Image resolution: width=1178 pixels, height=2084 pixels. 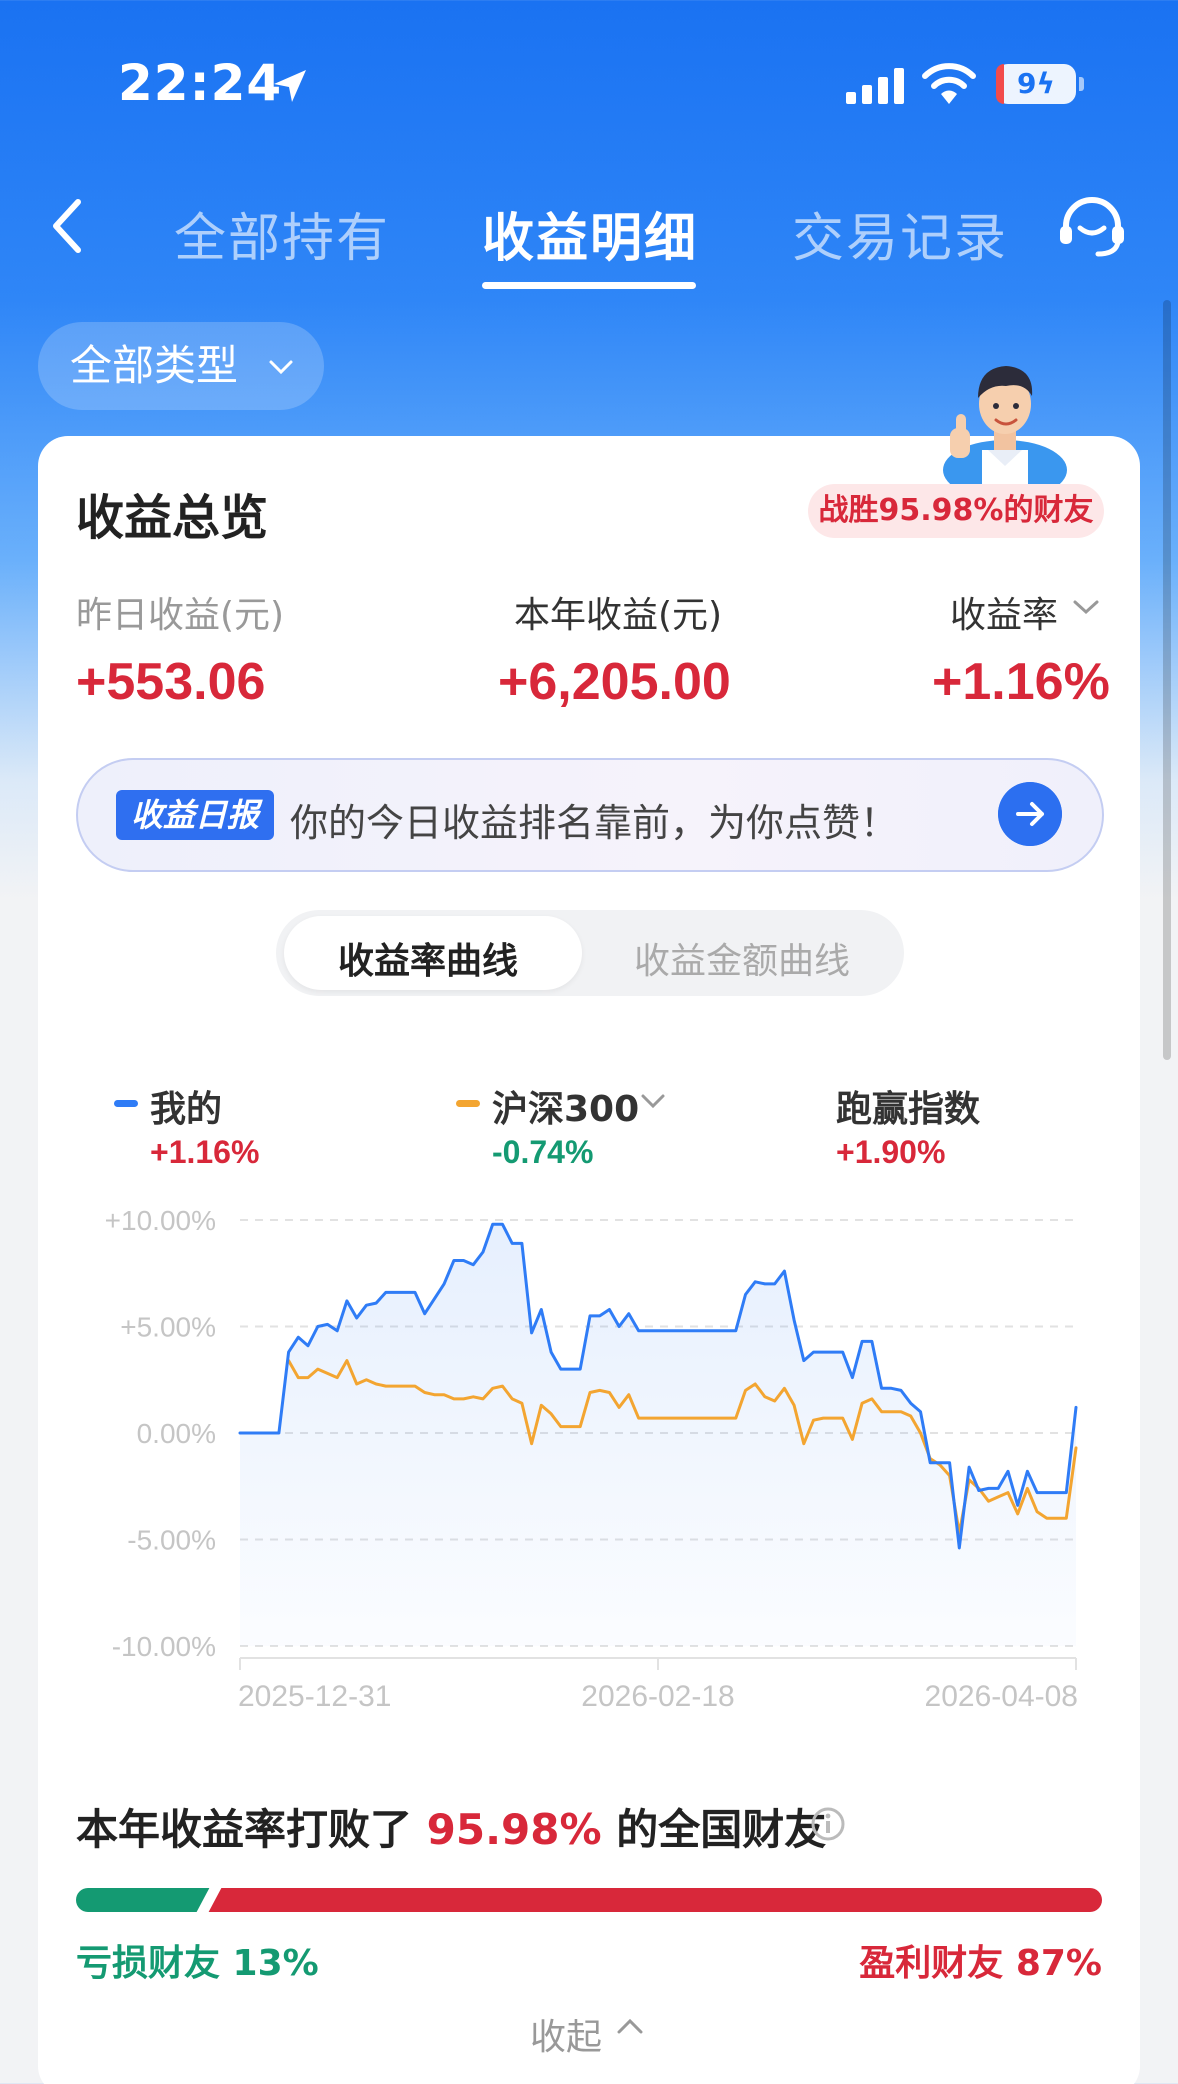 What do you see at coordinates (1027, 83) in the screenshot?
I see `battery-level: 9` at bounding box center [1027, 83].